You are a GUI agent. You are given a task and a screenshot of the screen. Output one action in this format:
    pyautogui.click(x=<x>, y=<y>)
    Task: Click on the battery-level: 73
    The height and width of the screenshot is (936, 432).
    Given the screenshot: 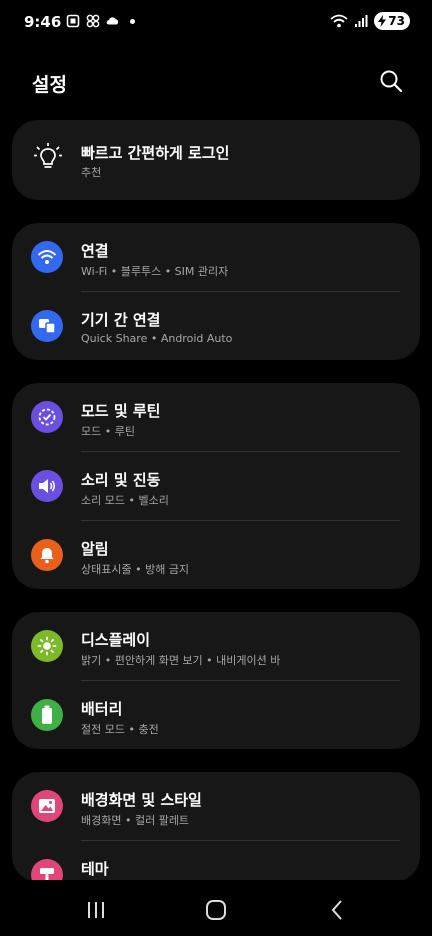 What is the action you would take?
    pyautogui.click(x=396, y=21)
    